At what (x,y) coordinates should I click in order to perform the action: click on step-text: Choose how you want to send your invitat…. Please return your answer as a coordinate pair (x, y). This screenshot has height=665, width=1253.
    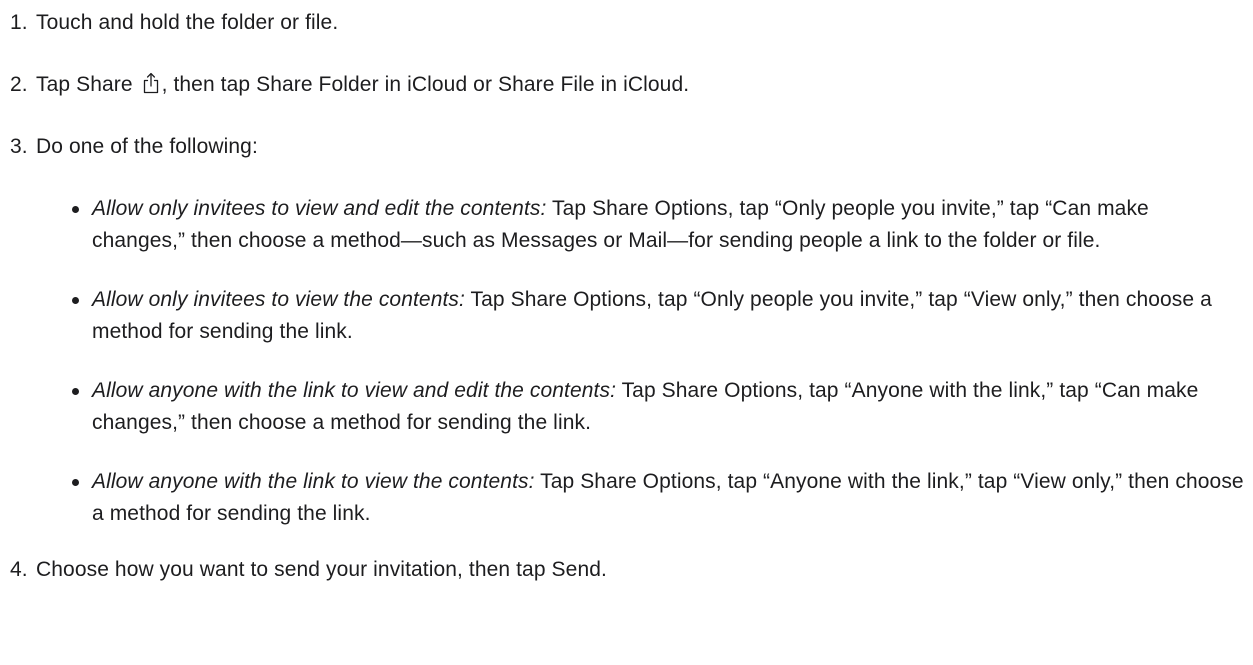
    Looking at the image, I should click on (321, 569).